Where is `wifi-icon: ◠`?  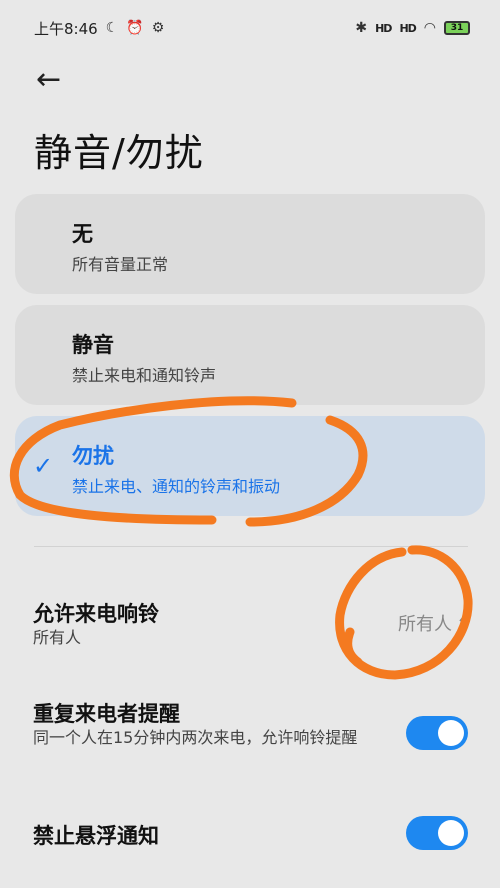 wifi-icon: ◠ is located at coordinates (429, 28).